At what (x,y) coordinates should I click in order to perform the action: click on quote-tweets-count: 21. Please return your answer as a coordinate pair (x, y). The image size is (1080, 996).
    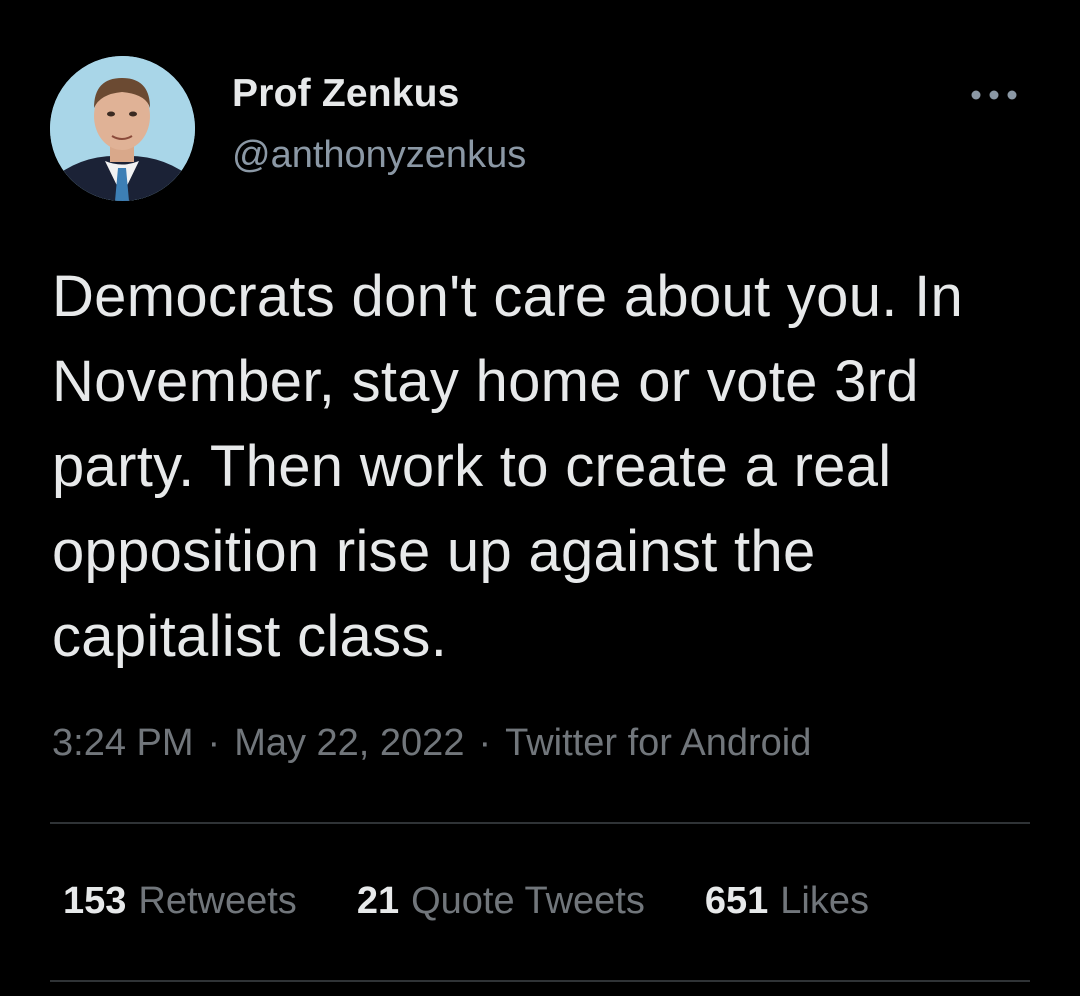
    Looking at the image, I should click on (378, 901).